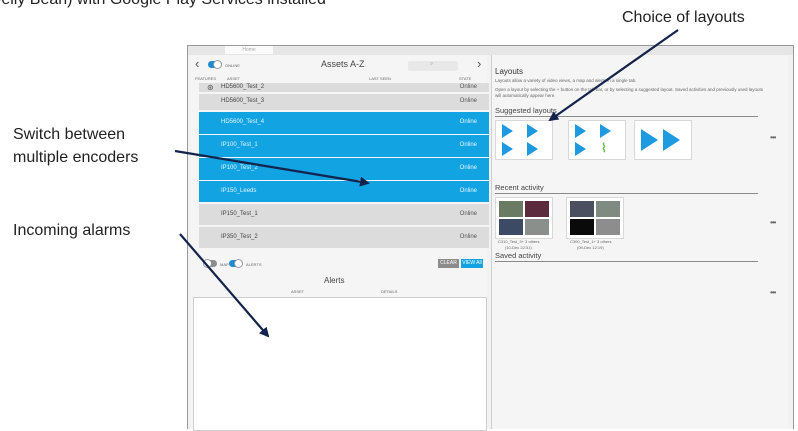  Describe the element at coordinates (239, 214) in the screenshot. I see `asset-name: IP150_Test_1` at that location.